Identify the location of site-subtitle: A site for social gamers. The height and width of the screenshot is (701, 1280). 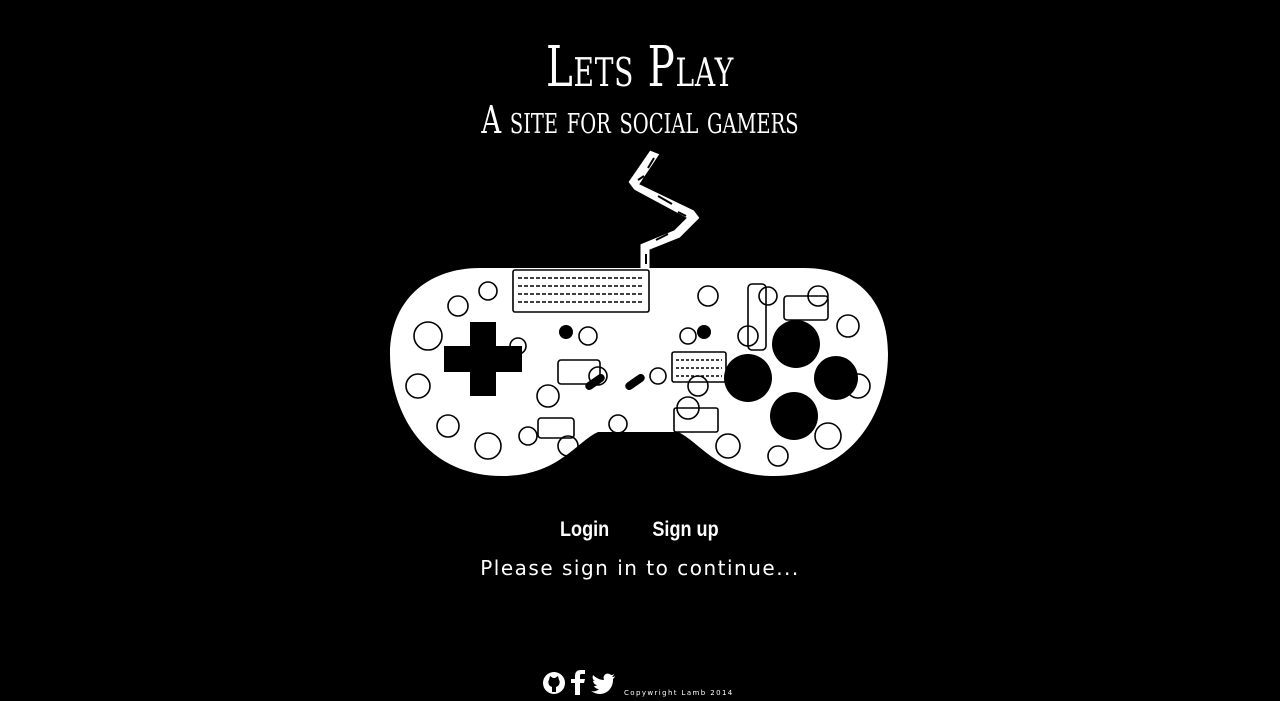
(640, 120).